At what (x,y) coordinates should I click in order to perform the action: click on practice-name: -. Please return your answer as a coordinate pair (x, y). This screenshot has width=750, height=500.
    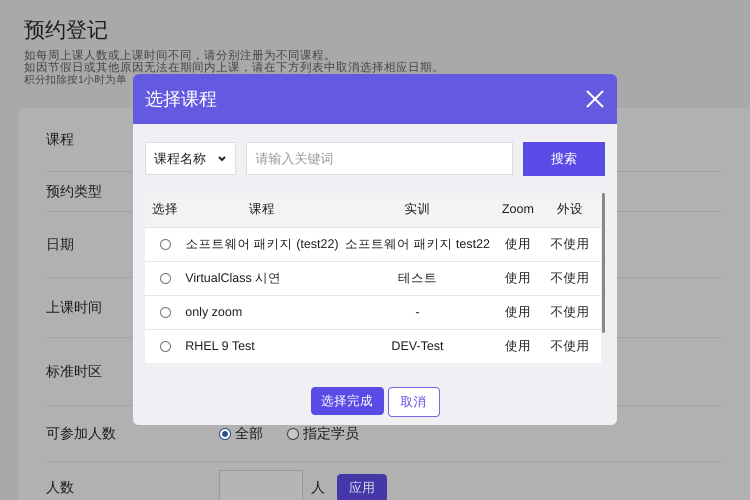
    Looking at the image, I should click on (417, 311).